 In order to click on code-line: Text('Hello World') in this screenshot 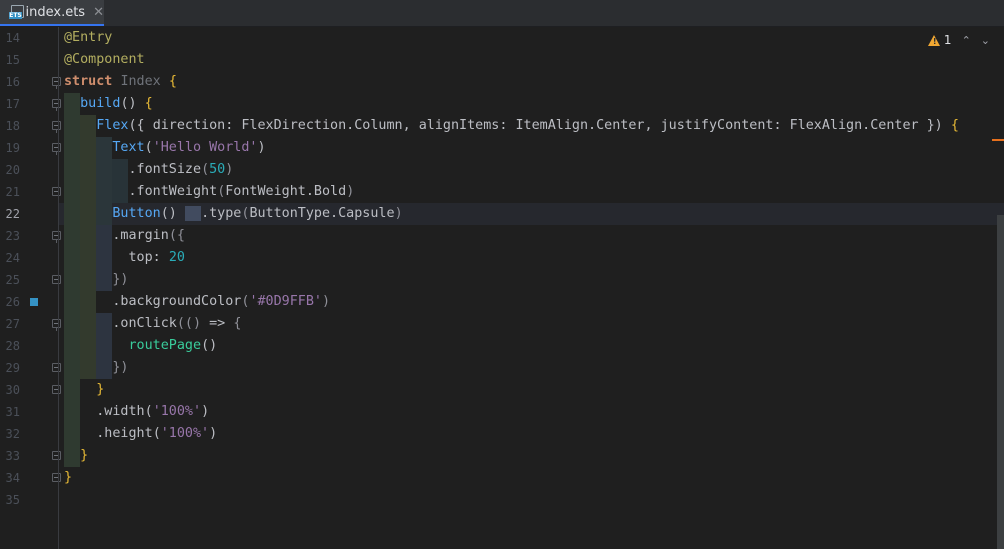, I will do `click(165, 148)`.